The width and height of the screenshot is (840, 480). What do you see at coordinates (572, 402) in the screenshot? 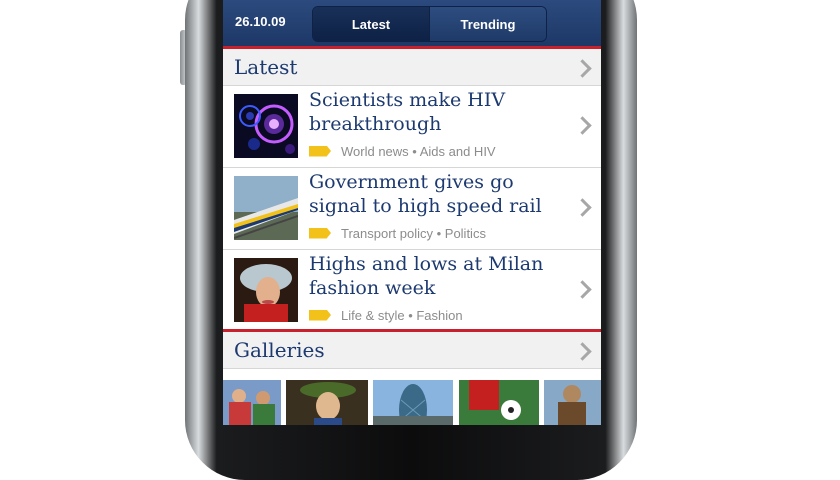
I see `gallery-figure-image` at bounding box center [572, 402].